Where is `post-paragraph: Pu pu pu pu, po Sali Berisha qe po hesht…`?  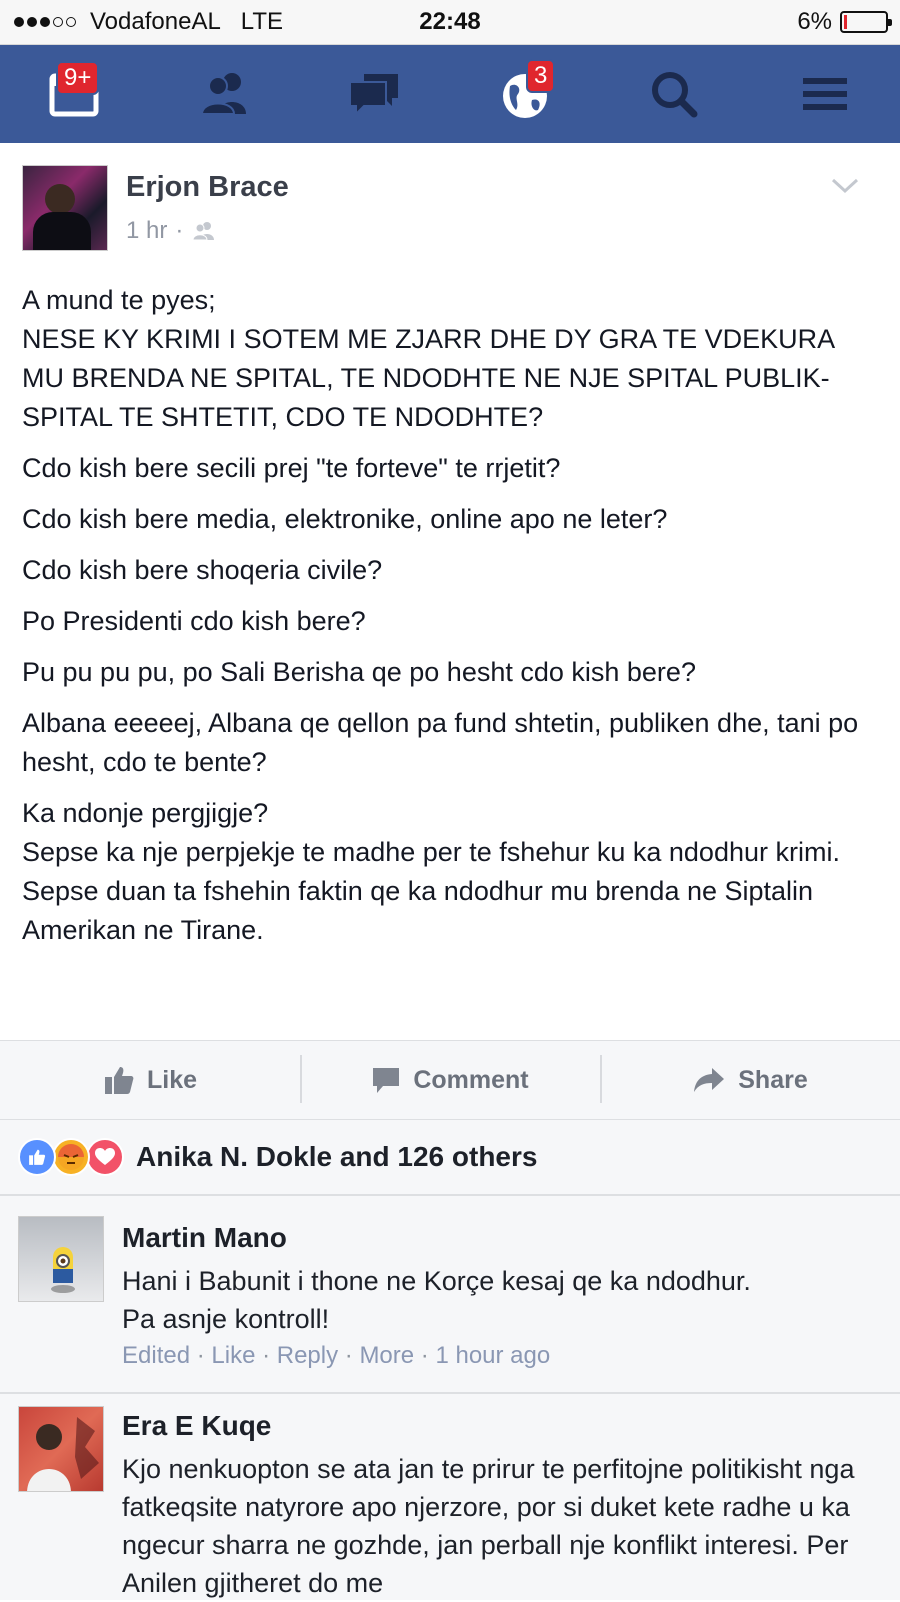 post-paragraph: Pu pu pu pu, po Sali Berisha qe po hesht… is located at coordinates (359, 672).